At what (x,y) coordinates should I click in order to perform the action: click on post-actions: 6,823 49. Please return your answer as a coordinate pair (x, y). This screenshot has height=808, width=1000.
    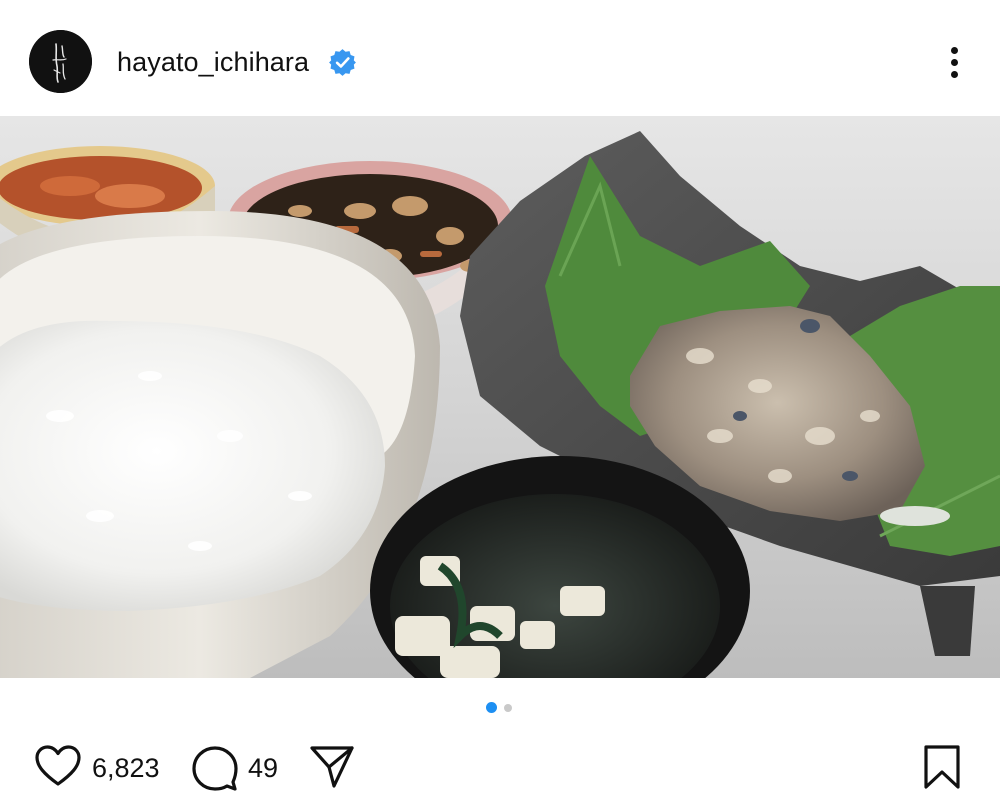
    Looking at the image, I should click on (500, 771).